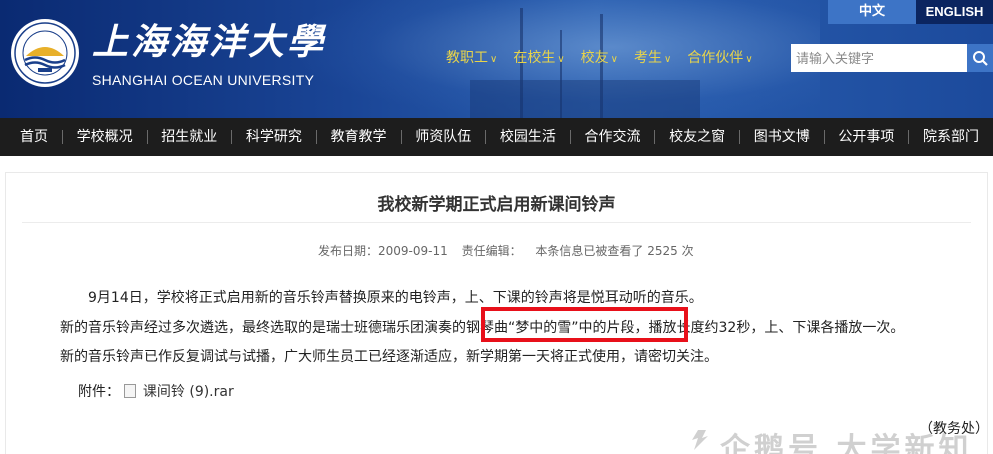 This screenshot has width=993, height=454. I want to click on quick-nav-staff: 教职工 ∨, so click(471, 58).